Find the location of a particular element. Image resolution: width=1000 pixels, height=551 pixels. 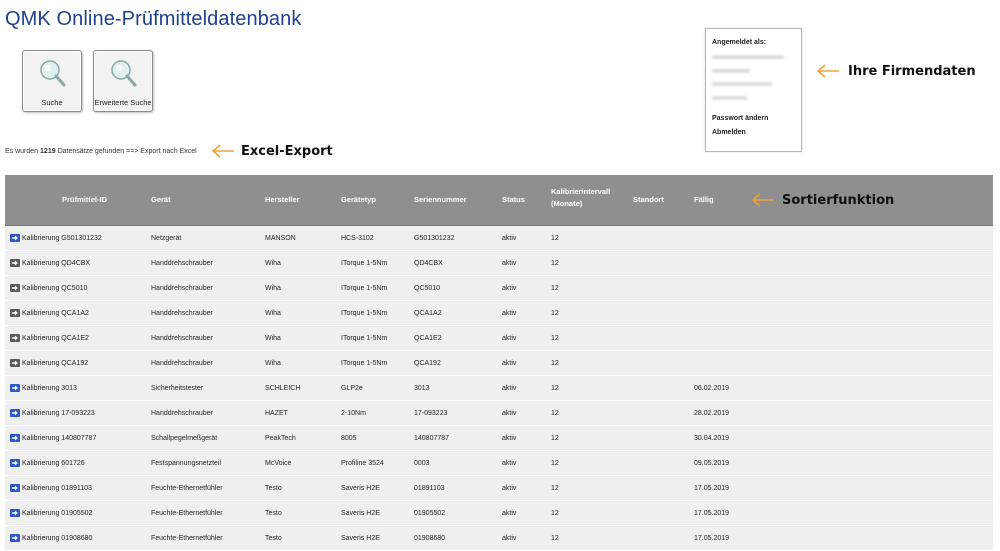

blurred-company-line is located at coordinates (731, 71).